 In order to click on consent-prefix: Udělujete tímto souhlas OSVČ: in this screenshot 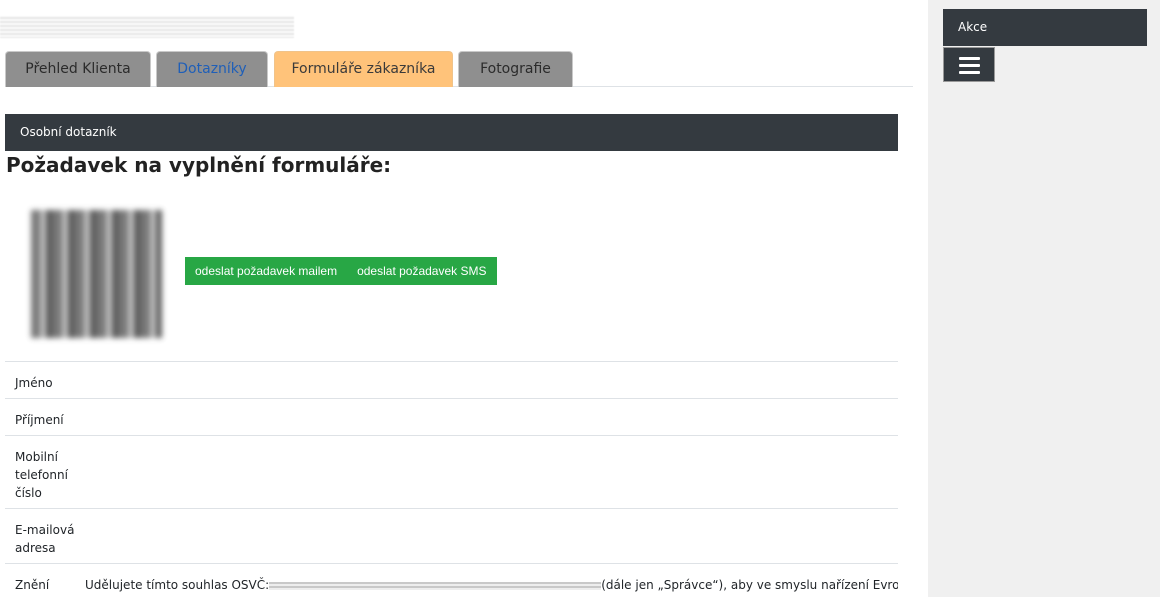, I will do `click(177, 585)`.